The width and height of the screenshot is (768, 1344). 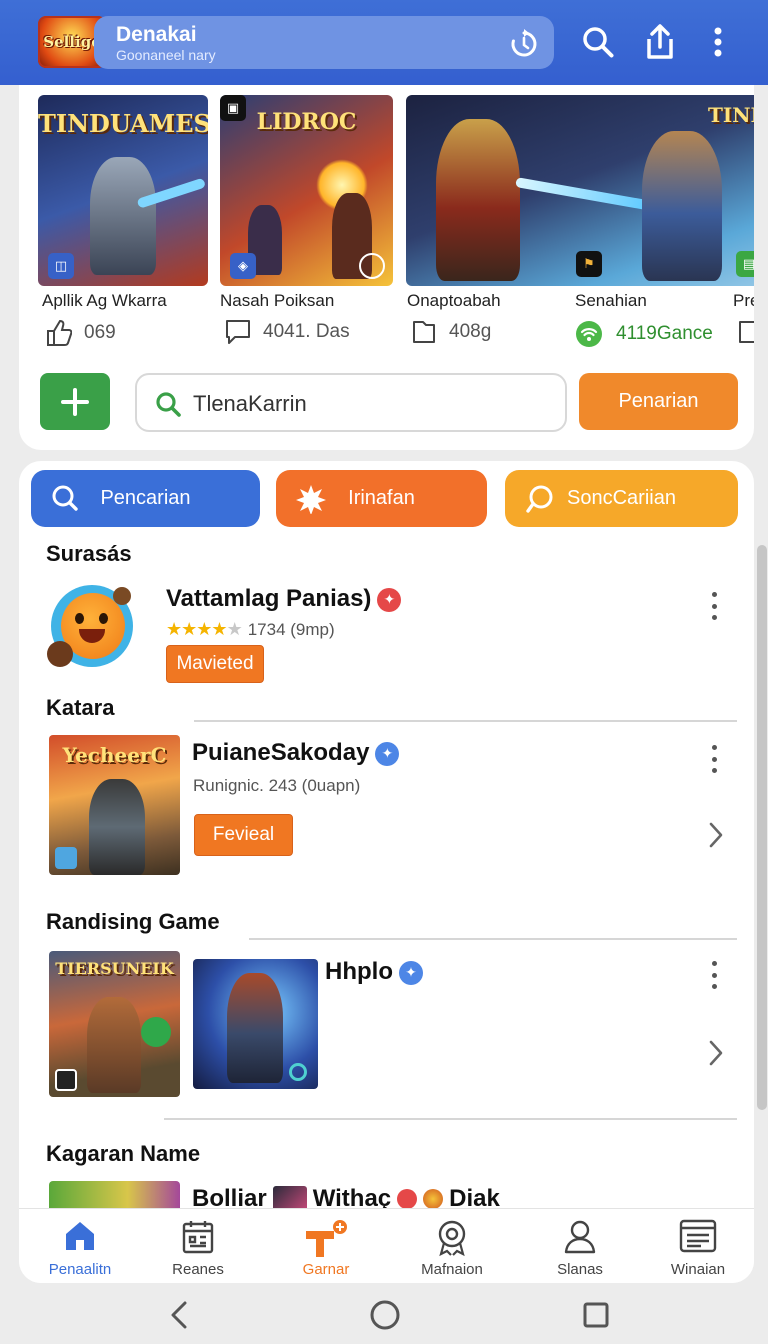 What do you see at coordinates (277, 785) in the screenshot?
I see `app-row-2-subtitle: Runignic. 243 (0uapn)` at bounding box center [277, 785].